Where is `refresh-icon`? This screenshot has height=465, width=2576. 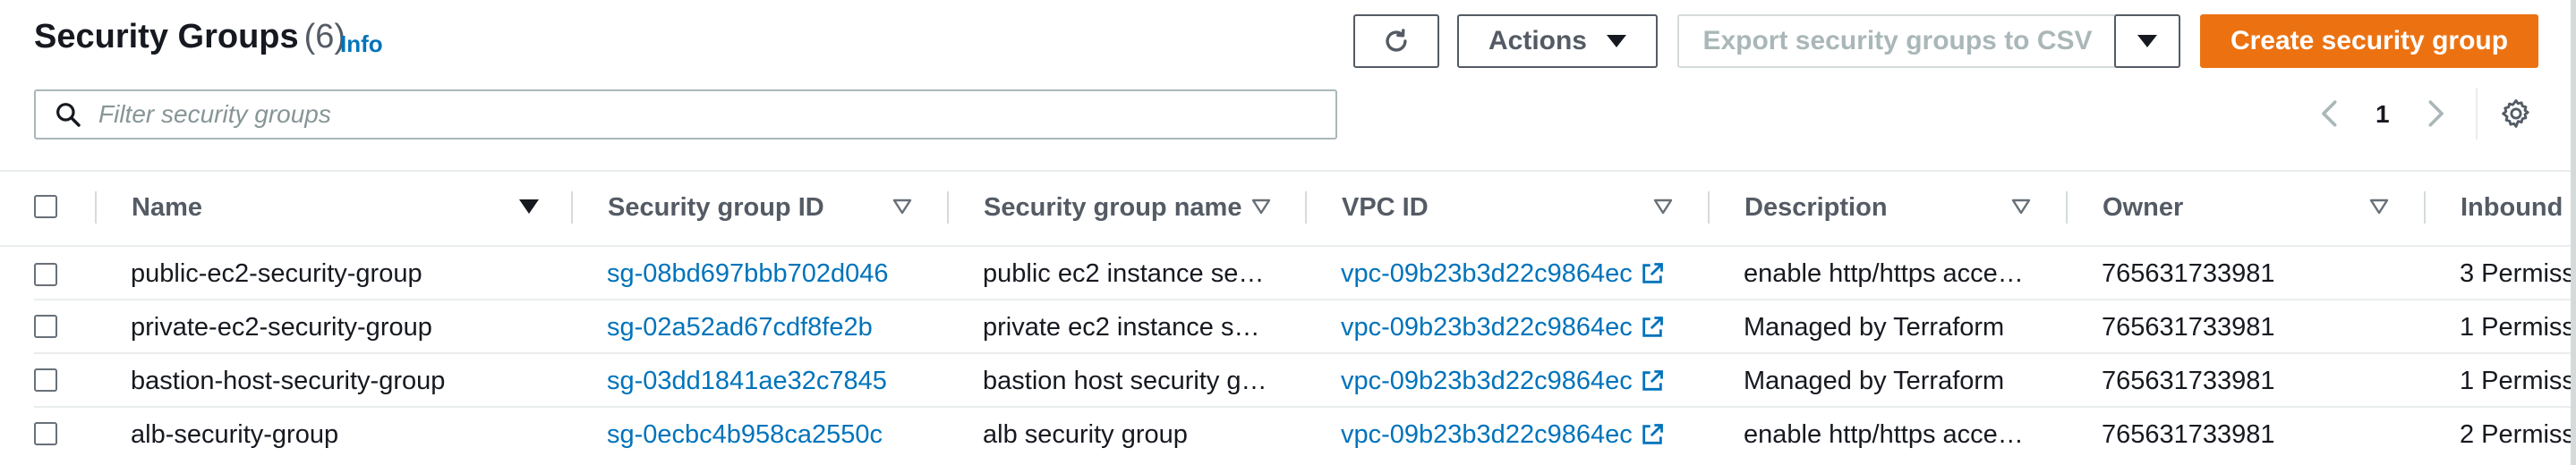 refresh-icon is located at coordinates (1396, 40).